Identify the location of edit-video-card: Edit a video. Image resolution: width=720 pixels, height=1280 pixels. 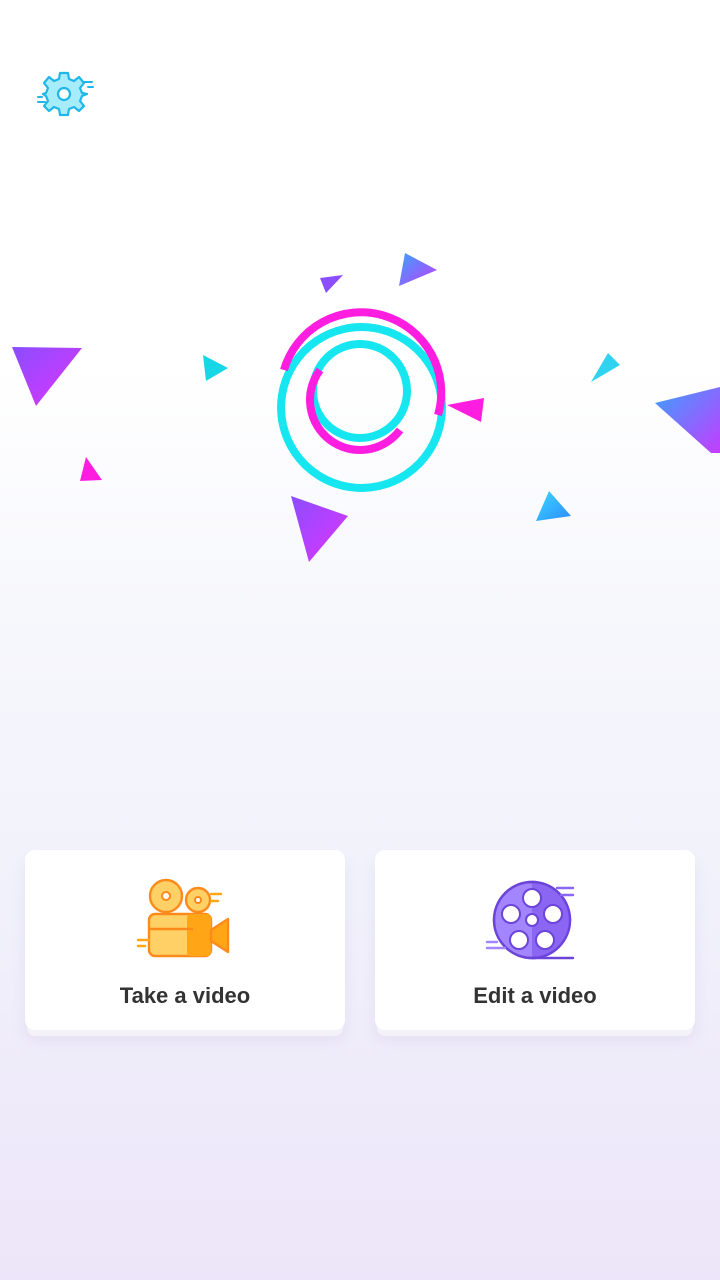
(535, 940).